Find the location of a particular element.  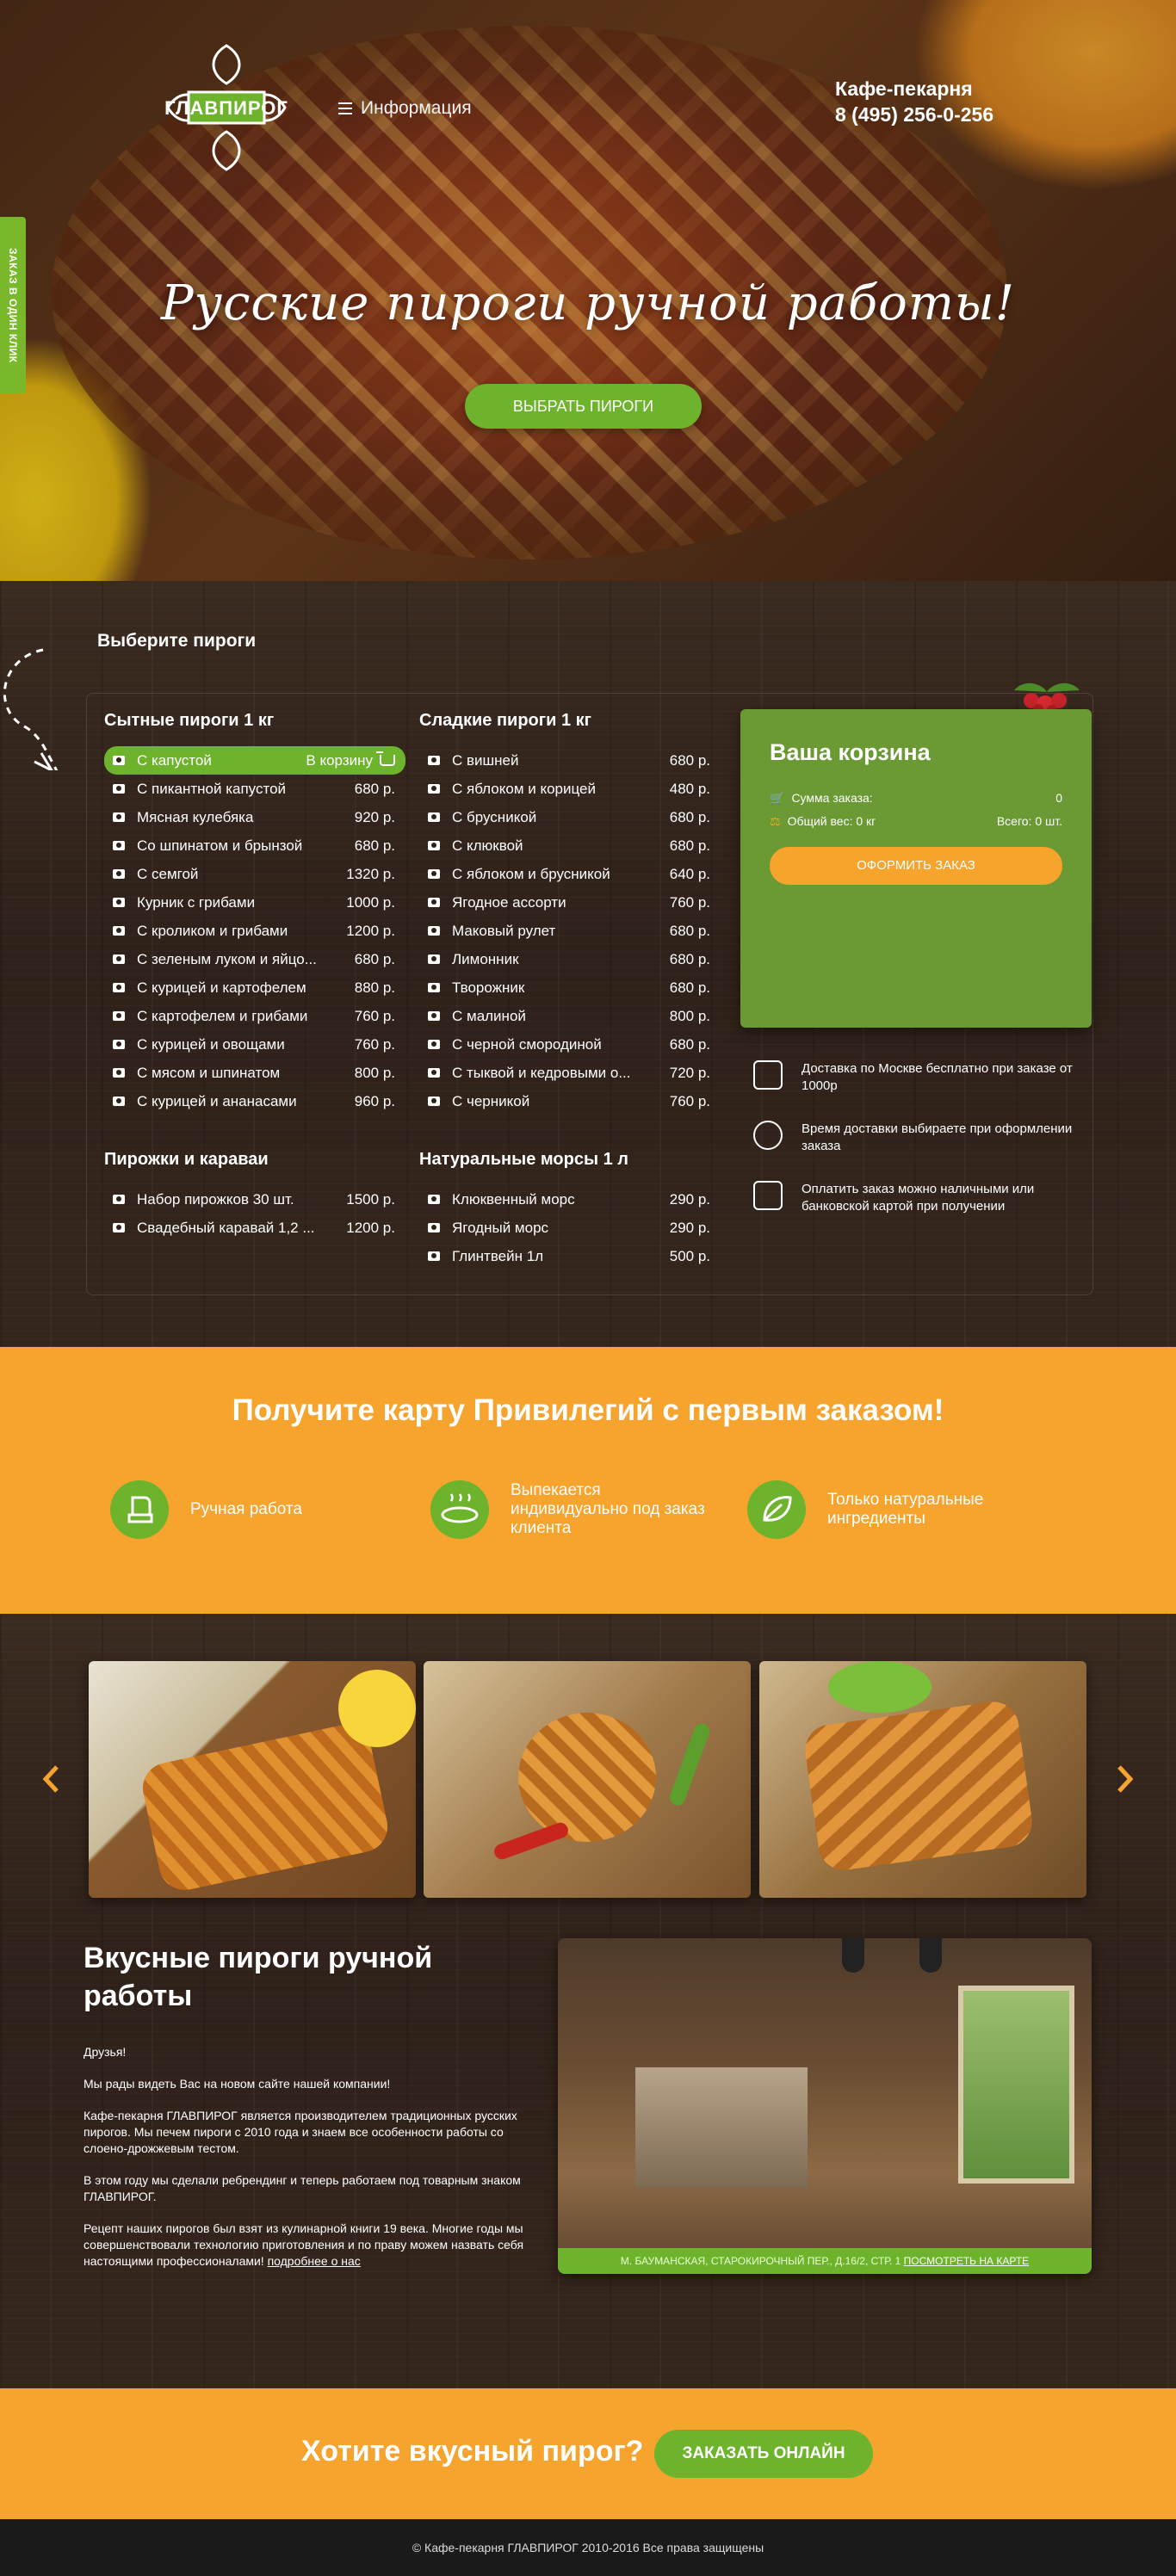

order-cta-banner: Хотите вкусный пирог? ЗАКАЗАТЬ ОНЛАЙН is located at coordinates (588, 2453).